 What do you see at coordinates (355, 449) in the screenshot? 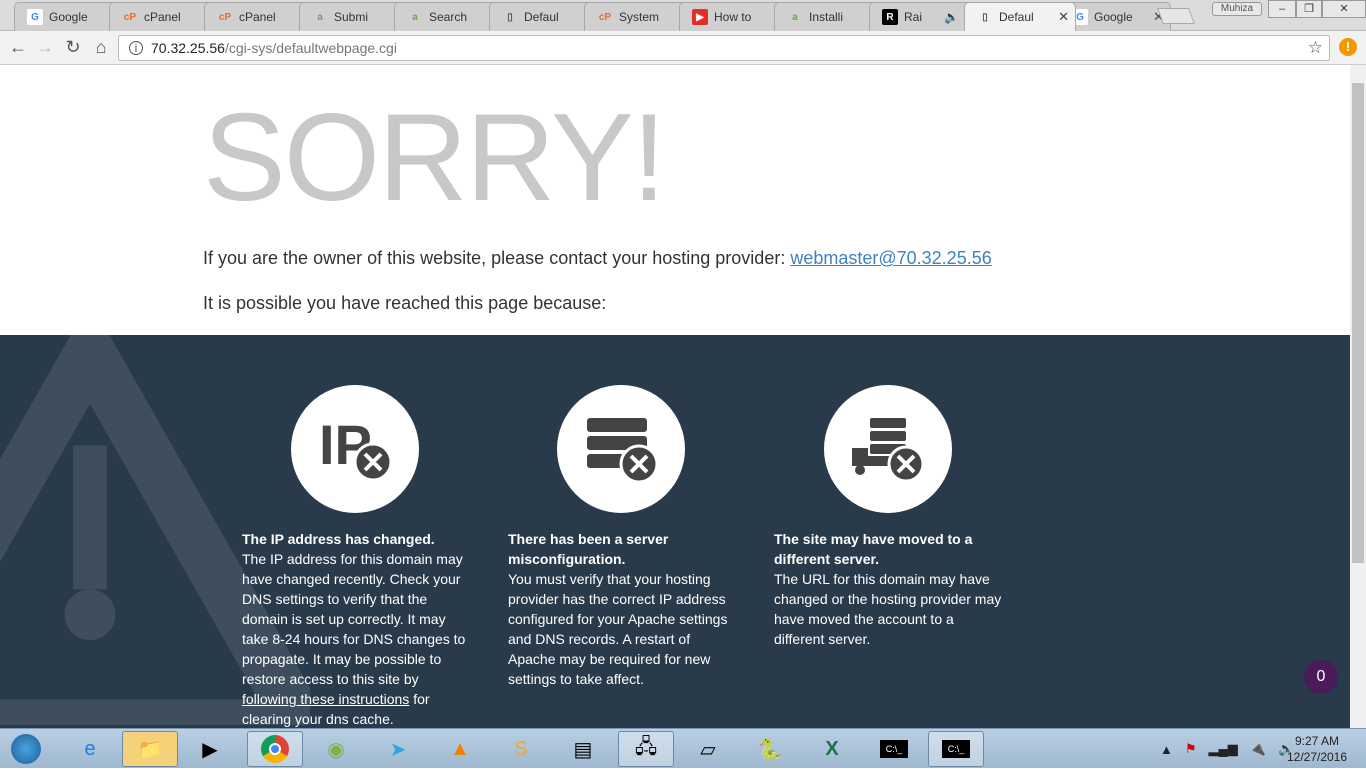
I see `ip-error-icon: IP` at bounding box center [355, 449].